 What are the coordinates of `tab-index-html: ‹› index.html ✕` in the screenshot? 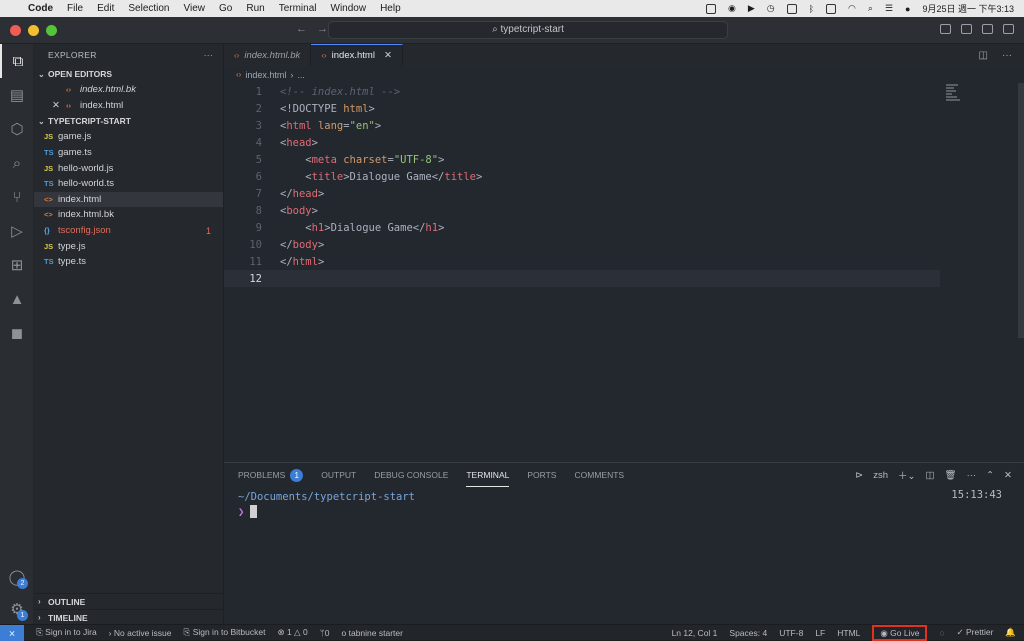 It's located at (357, 55).